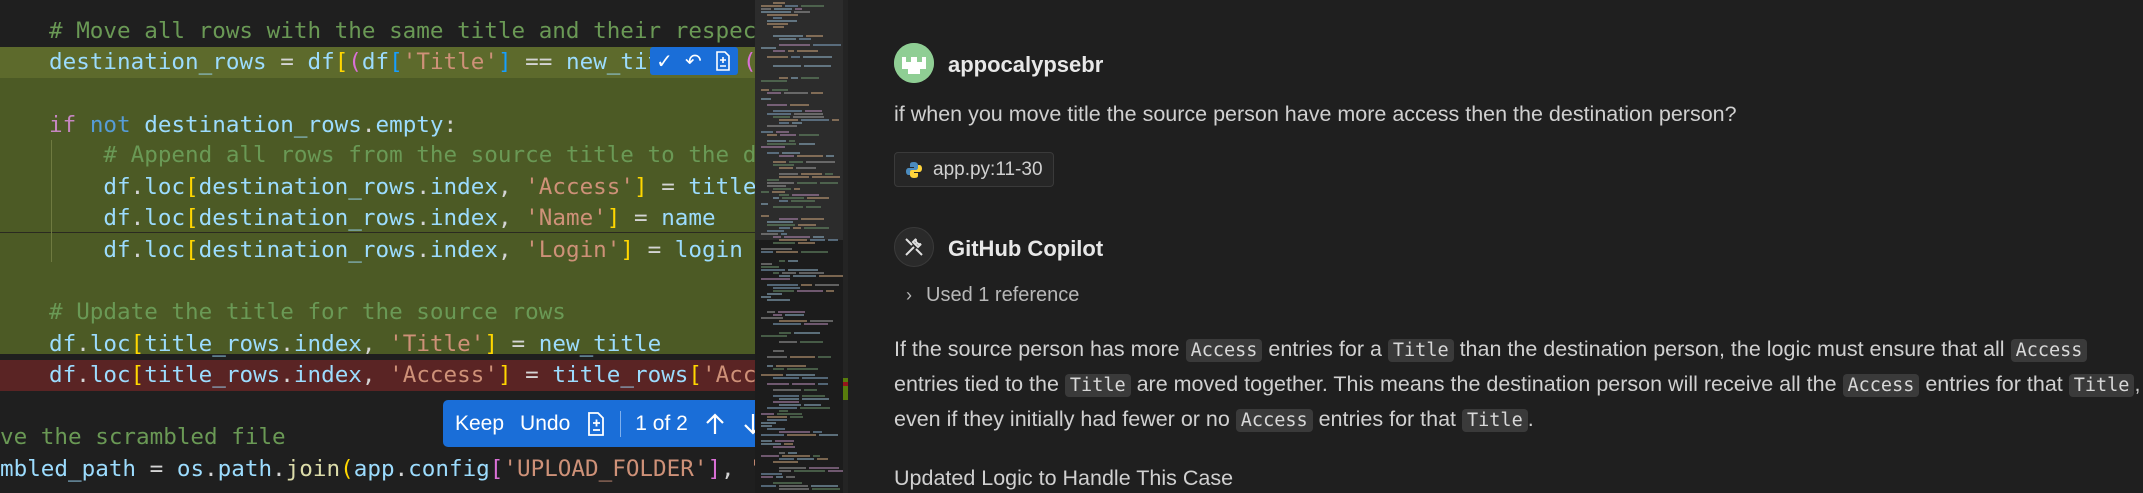 This screenshot has height=493, width=2143. I want to click on reference-chip: app.py:11-30, so click(974, 169).